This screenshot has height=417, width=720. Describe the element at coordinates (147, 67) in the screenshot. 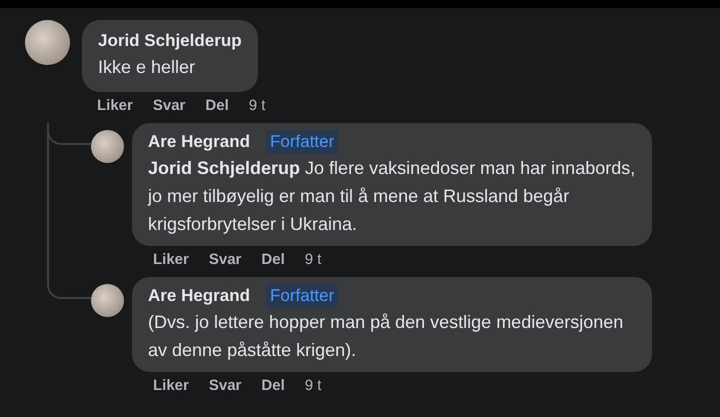

I see `comment-text: Ikke e heller` at that location.